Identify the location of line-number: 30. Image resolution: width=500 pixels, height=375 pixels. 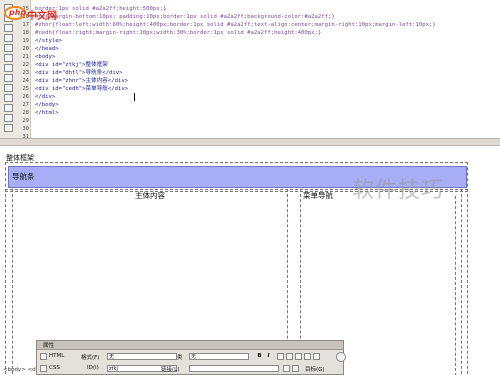
(25, 129).